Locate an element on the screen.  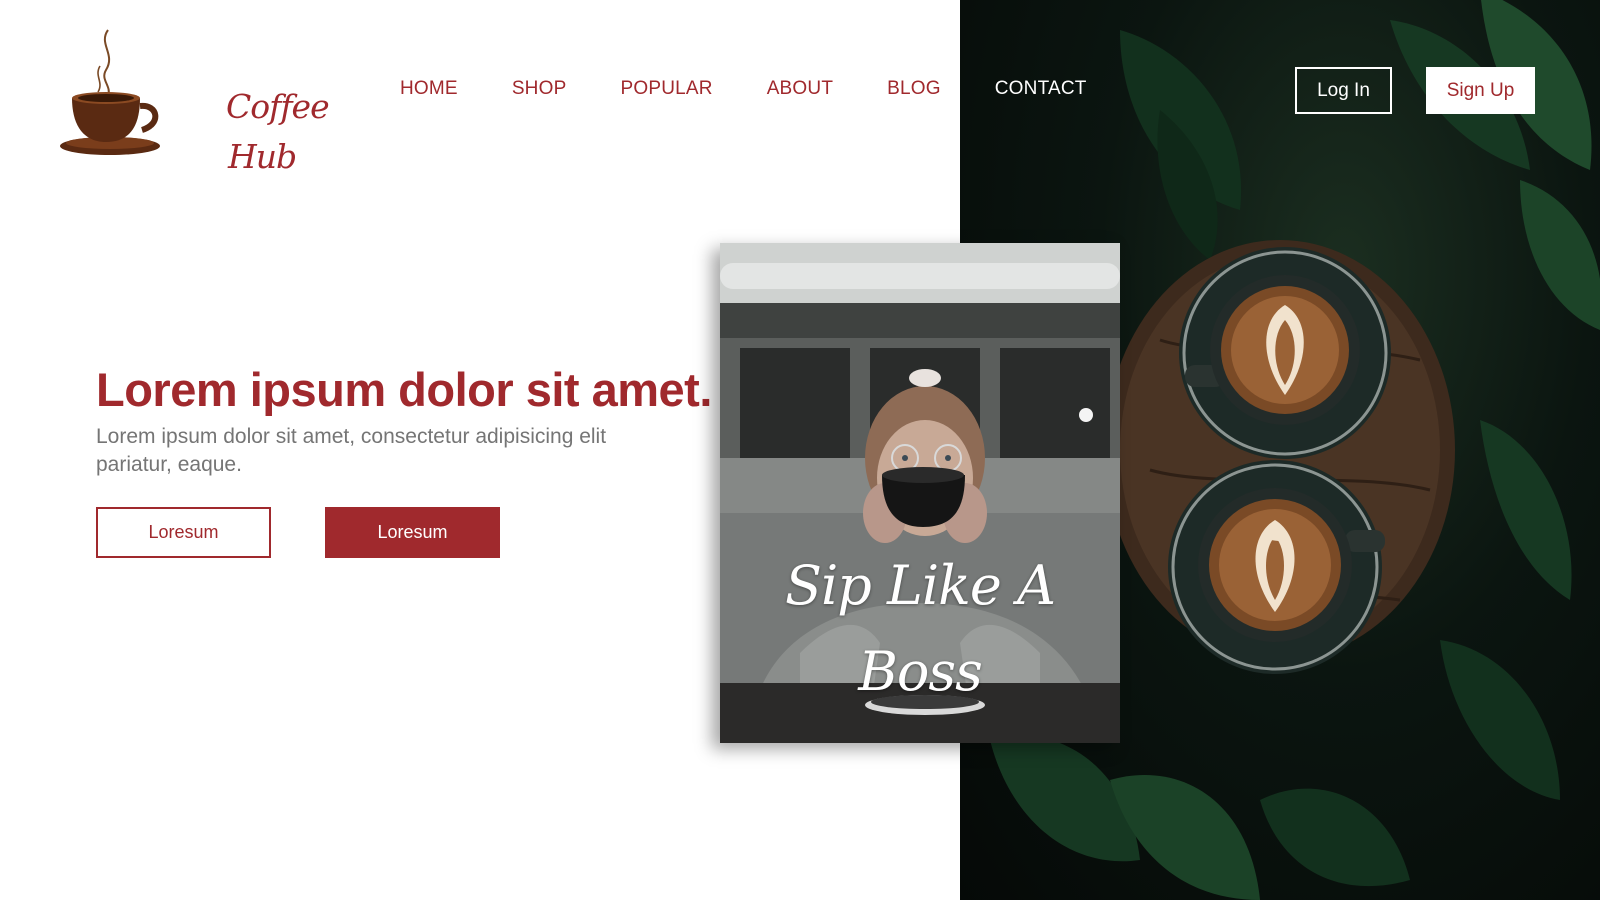
brand-name: Coffee Hub is located at coordinates (278, 132).